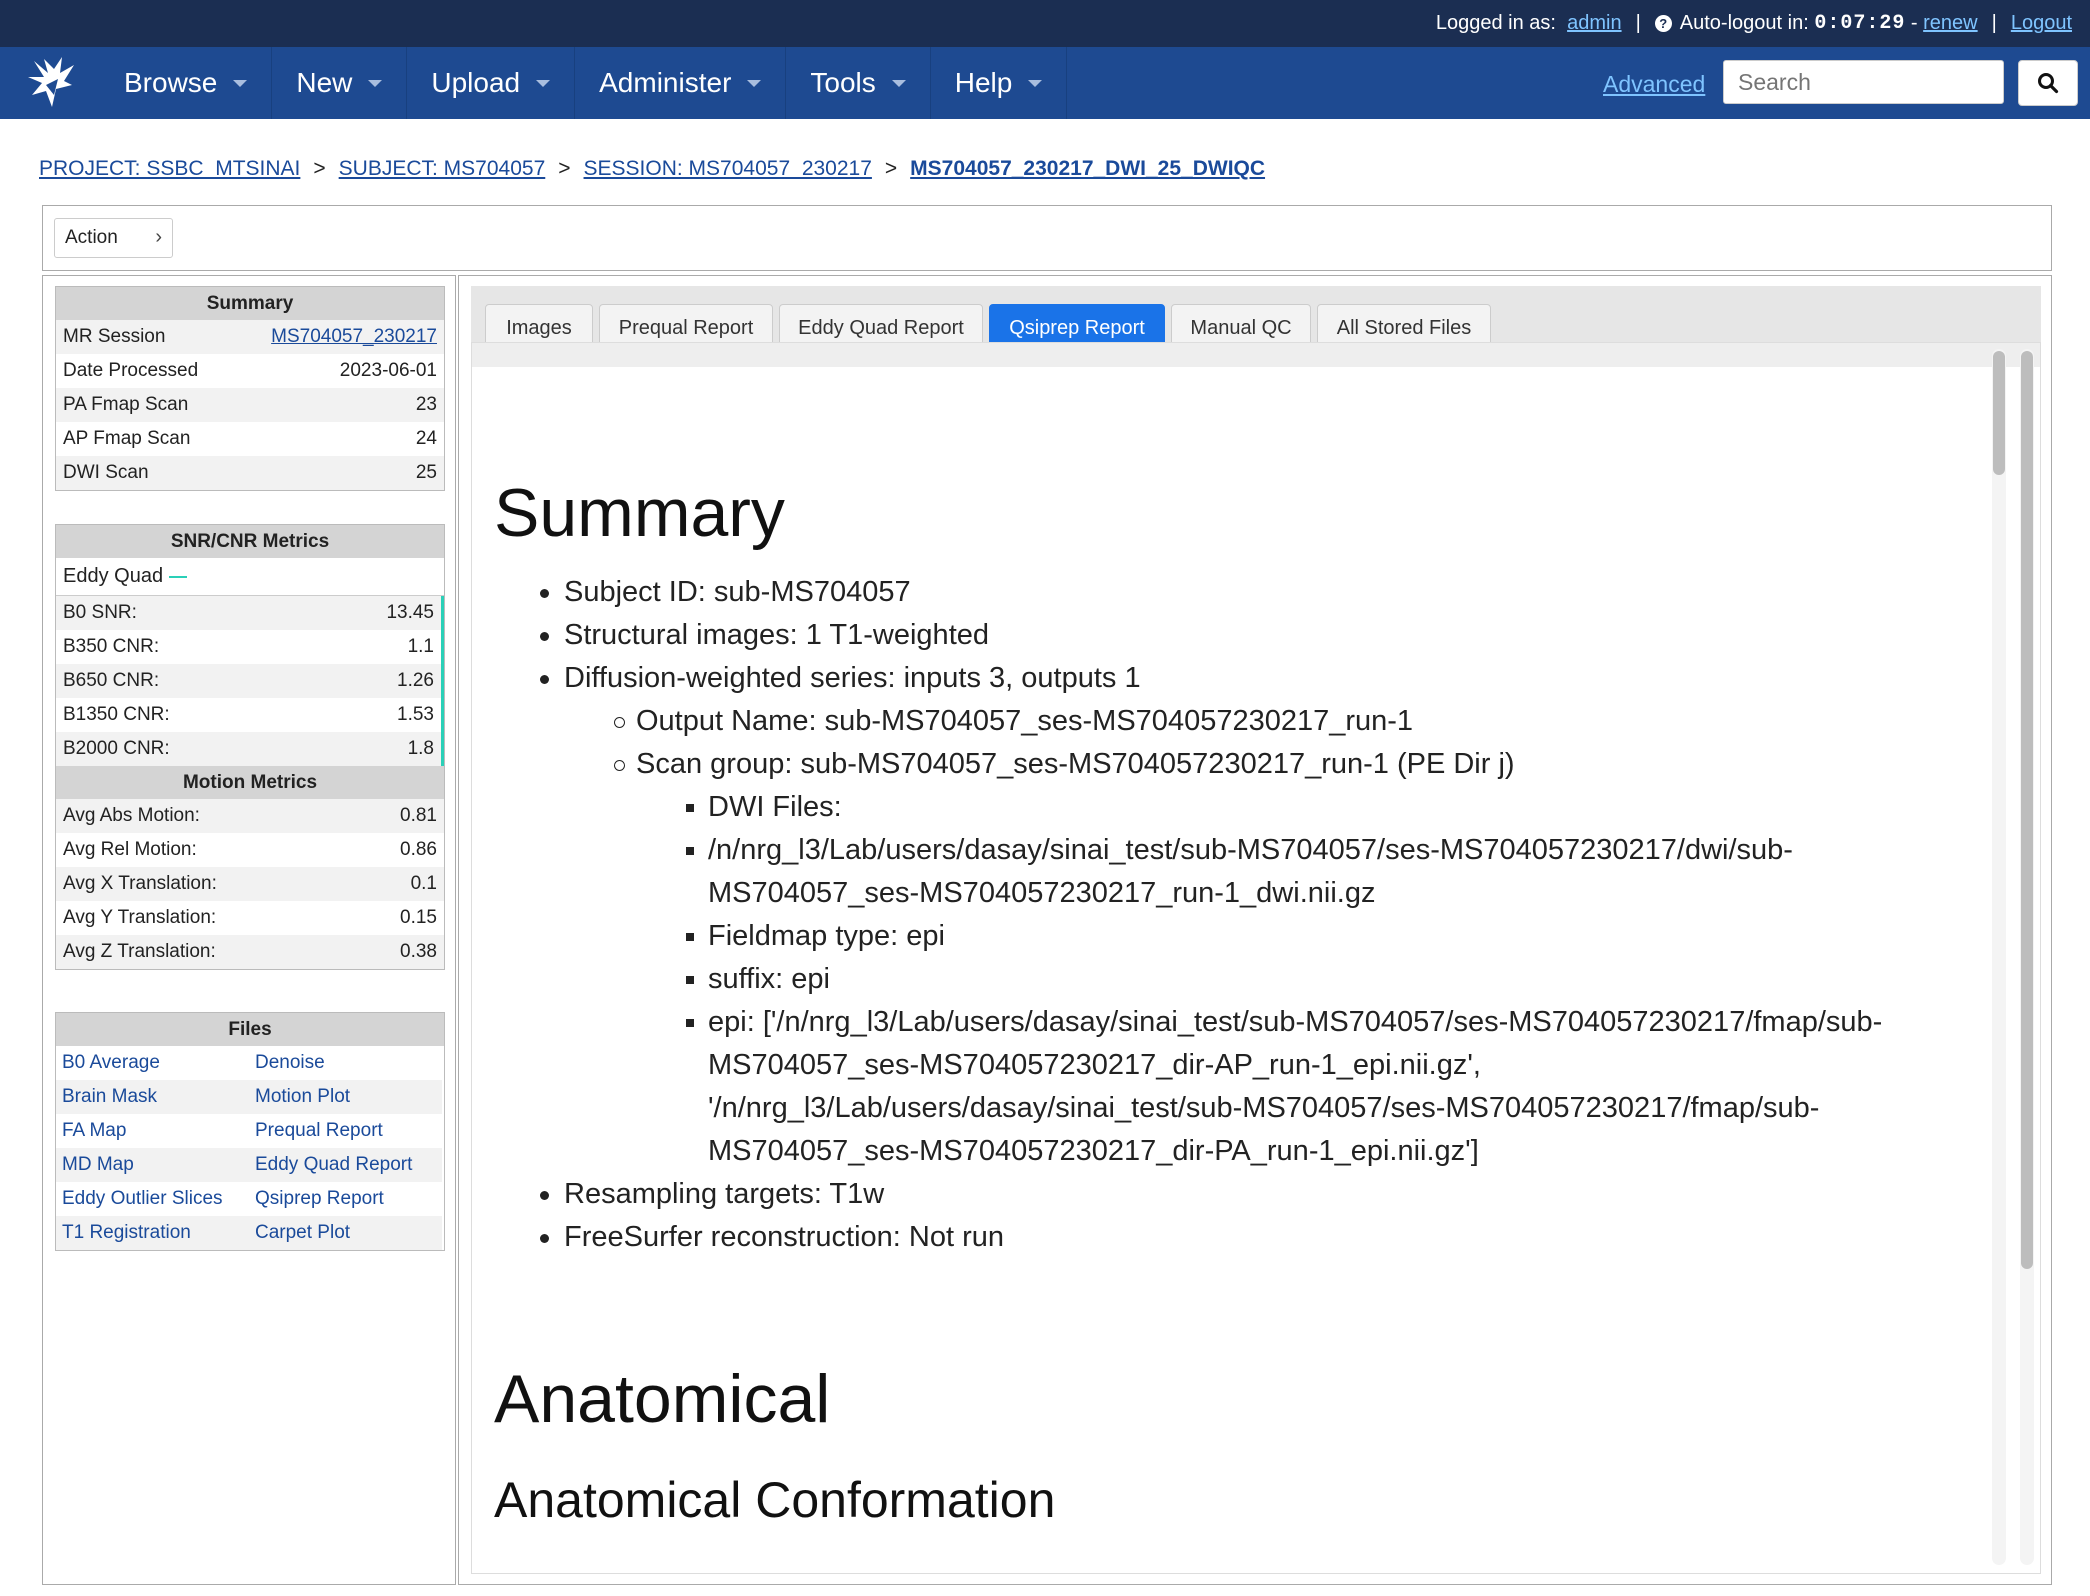  I want to click on snr-row: B350 CNR: 1.1, so click(248, 647).